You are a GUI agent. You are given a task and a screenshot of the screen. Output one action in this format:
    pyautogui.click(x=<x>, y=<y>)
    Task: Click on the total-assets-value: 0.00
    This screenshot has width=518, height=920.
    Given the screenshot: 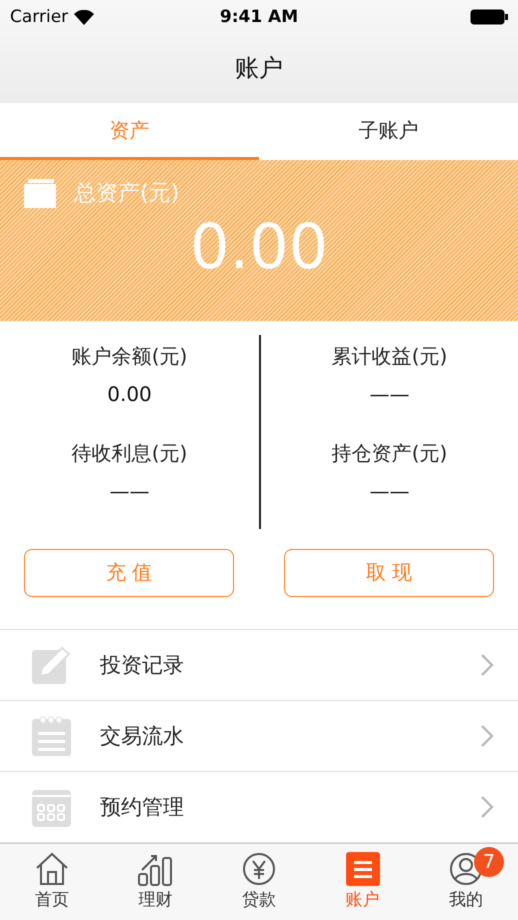 What is the action you would take?
    pyautogui.click(x=259, y=247)
    